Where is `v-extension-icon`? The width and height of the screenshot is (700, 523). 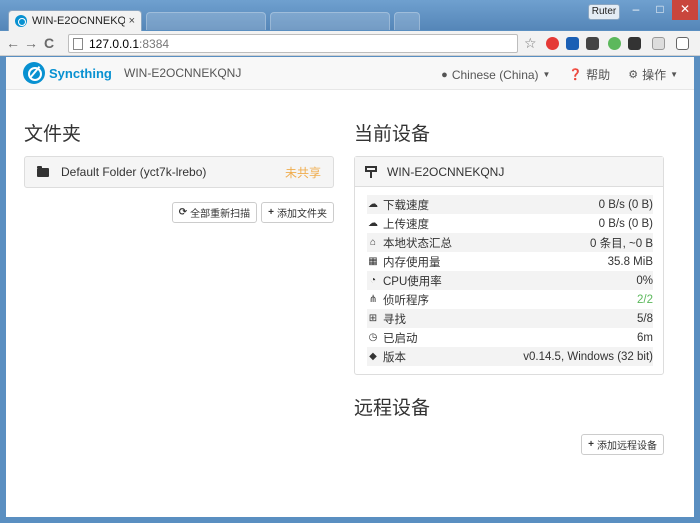
v-extension-icon is located at coordinates (572, 43).